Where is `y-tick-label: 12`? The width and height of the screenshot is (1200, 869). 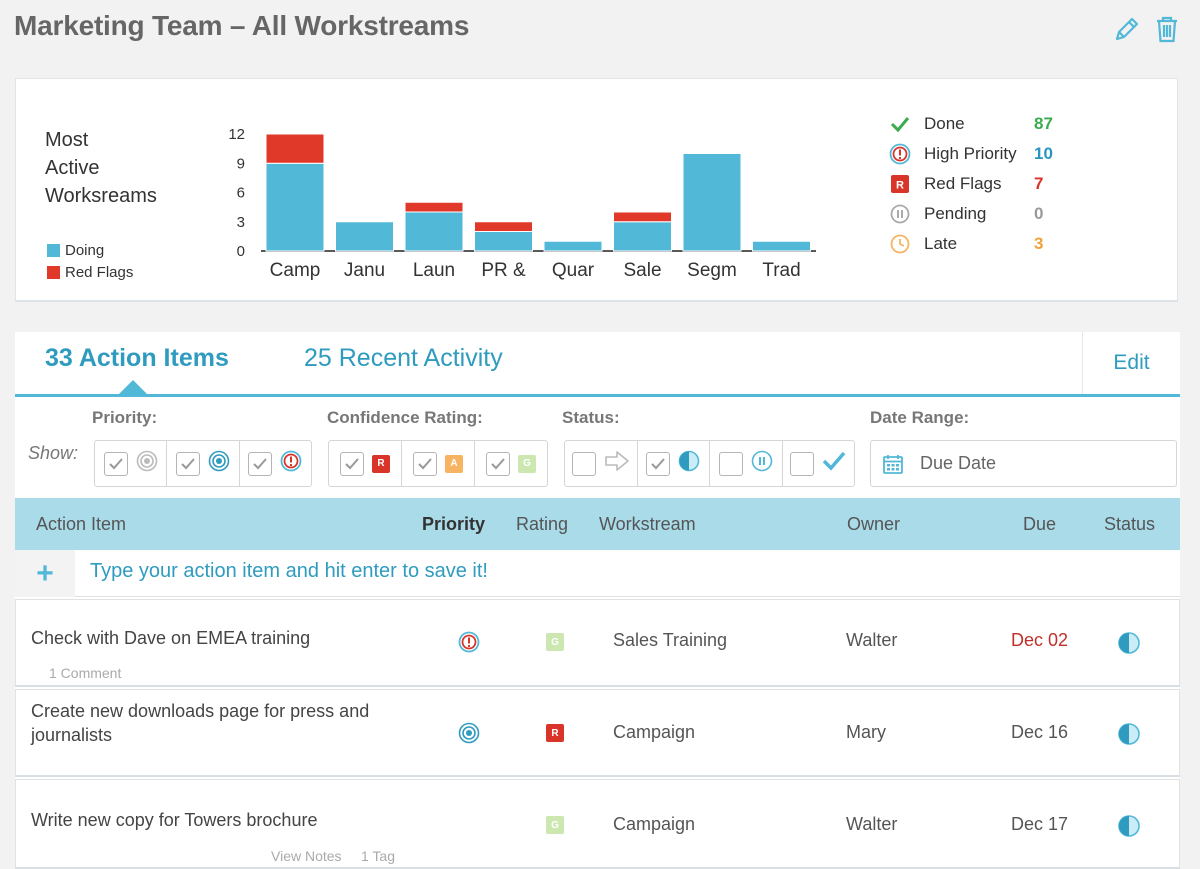
y-tick-label: 12 is located at coordinates (236, 134).